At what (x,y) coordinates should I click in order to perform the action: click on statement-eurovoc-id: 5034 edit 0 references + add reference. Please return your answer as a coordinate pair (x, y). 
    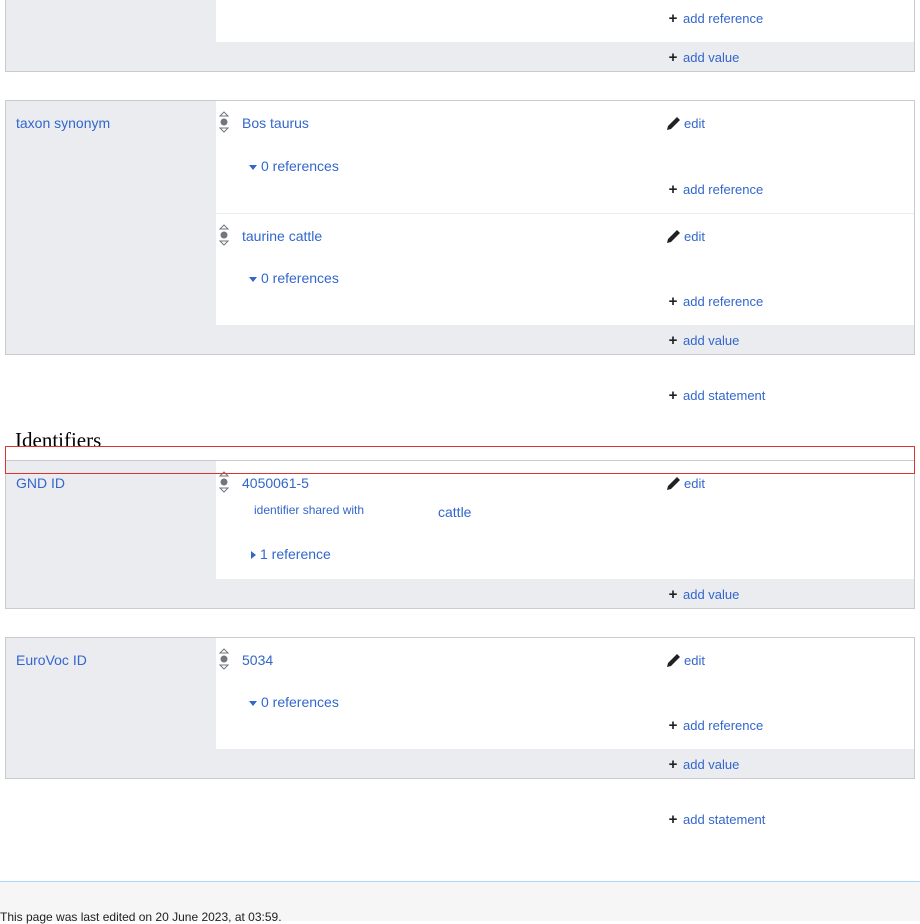
    Looking at the image, I should click on (565, 693).